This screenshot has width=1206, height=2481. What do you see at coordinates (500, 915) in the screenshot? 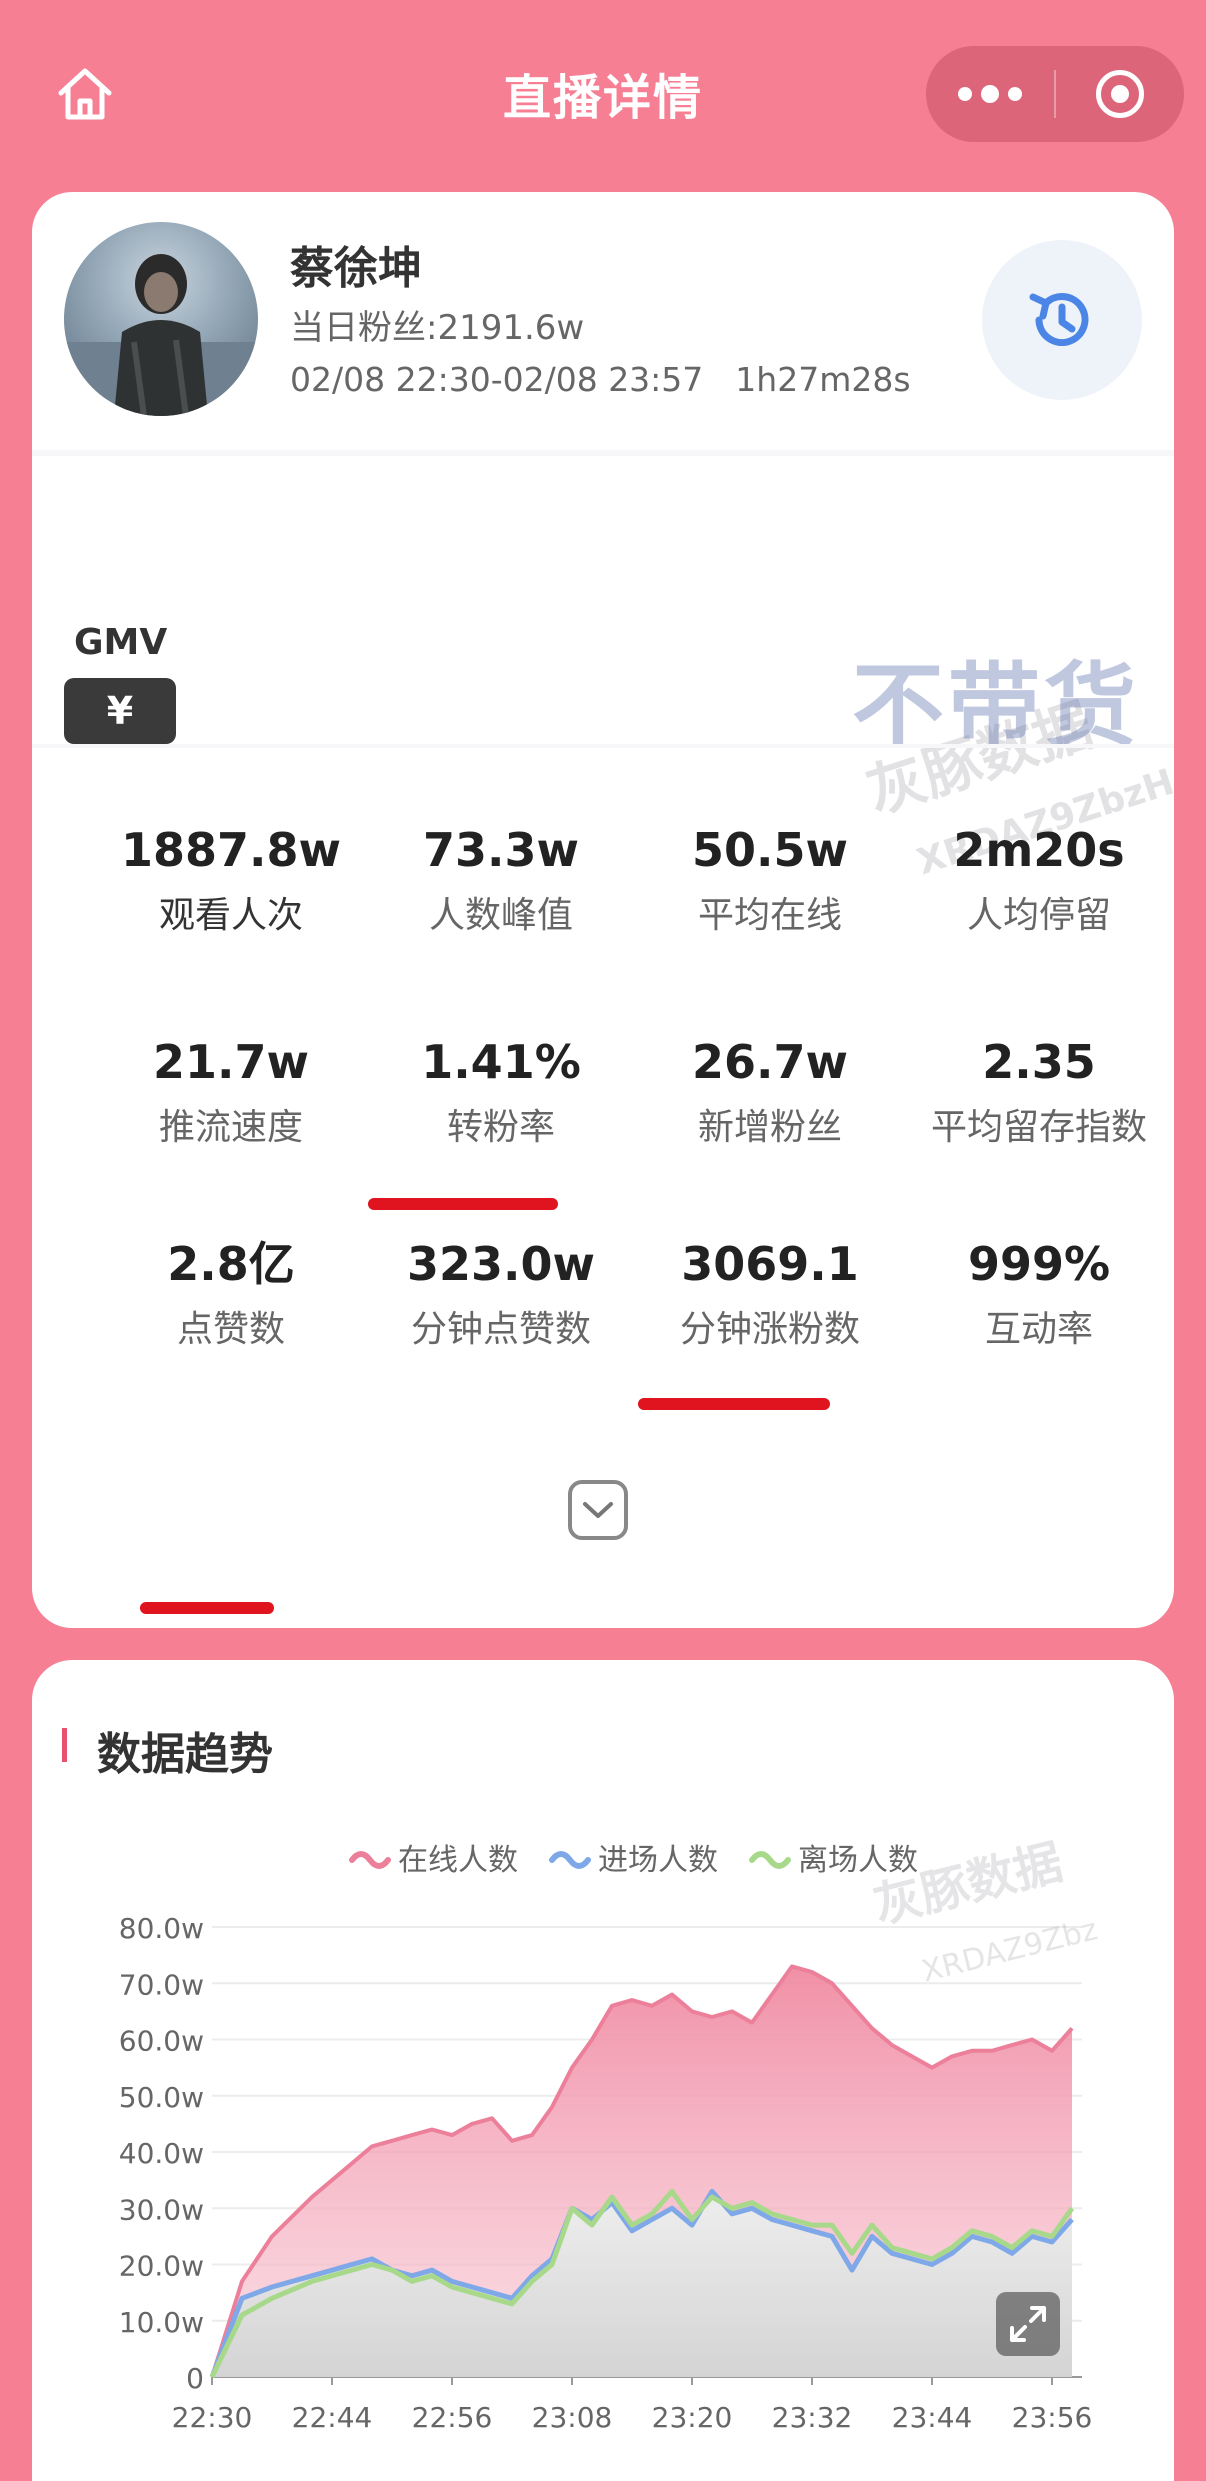
I see `stat-label: 人数峰值` at bounding box center [500, 915].